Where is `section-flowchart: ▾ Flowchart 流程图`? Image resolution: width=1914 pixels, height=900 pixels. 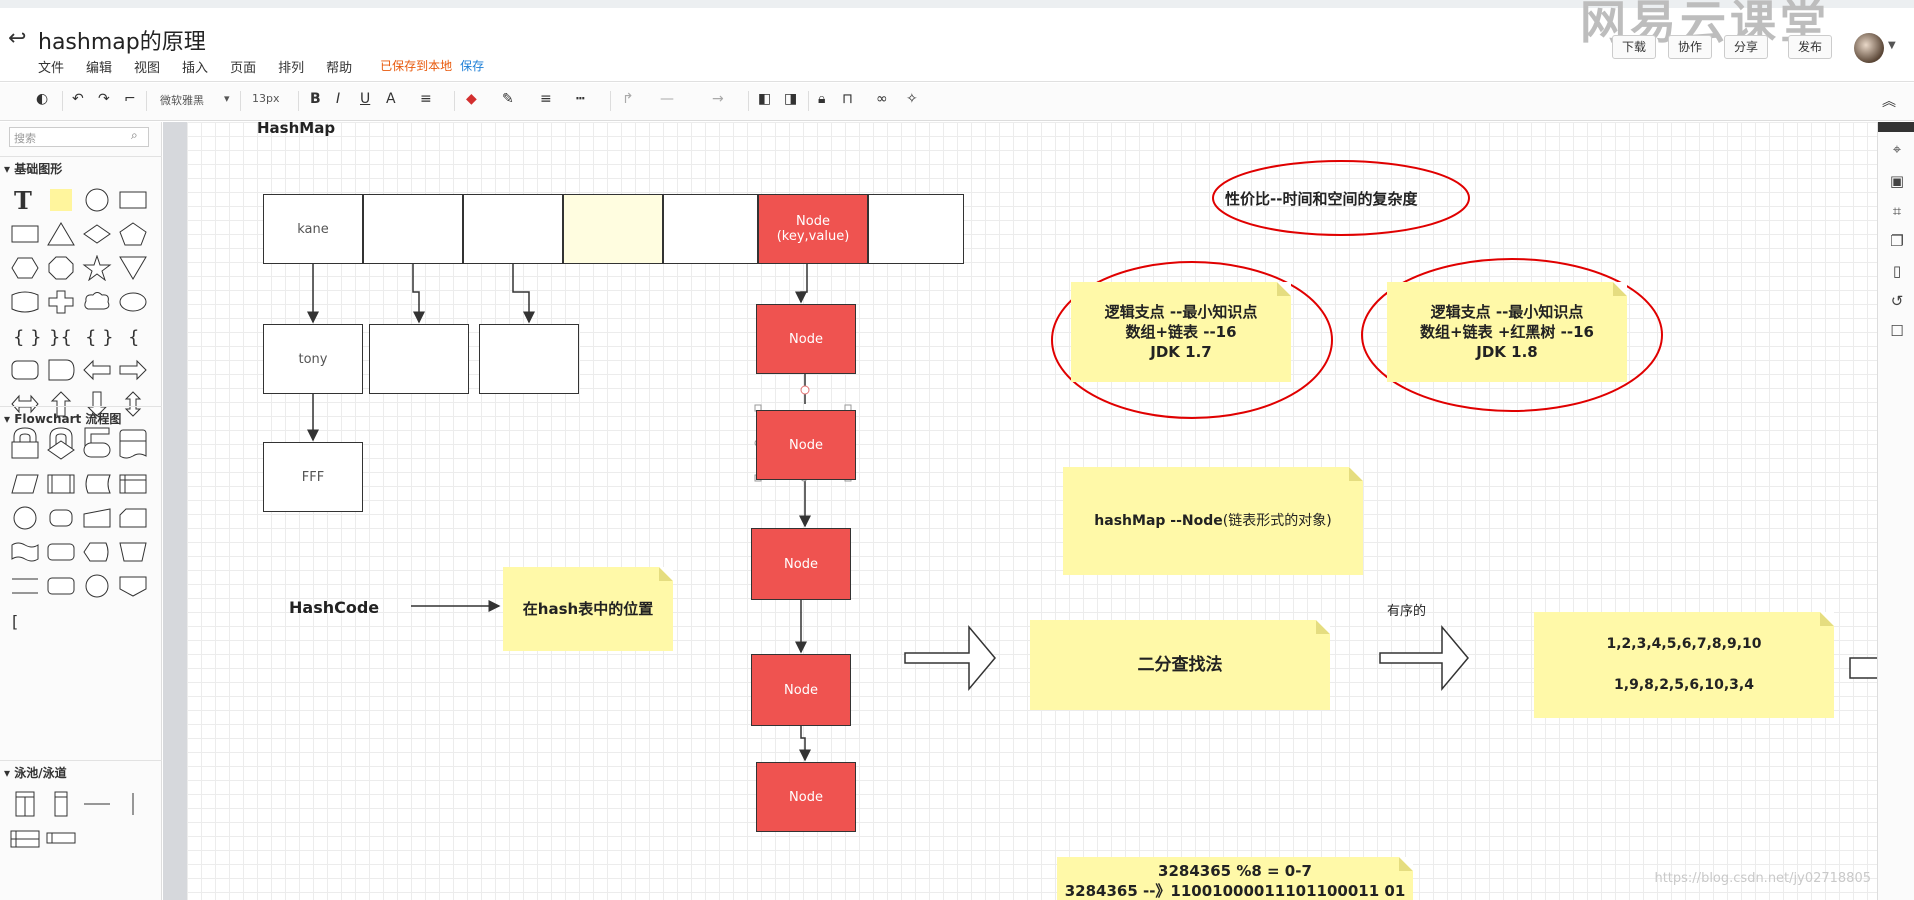 section-flowchart: ▾ Flowchart 流程图 is located at coordinates (81, 418).